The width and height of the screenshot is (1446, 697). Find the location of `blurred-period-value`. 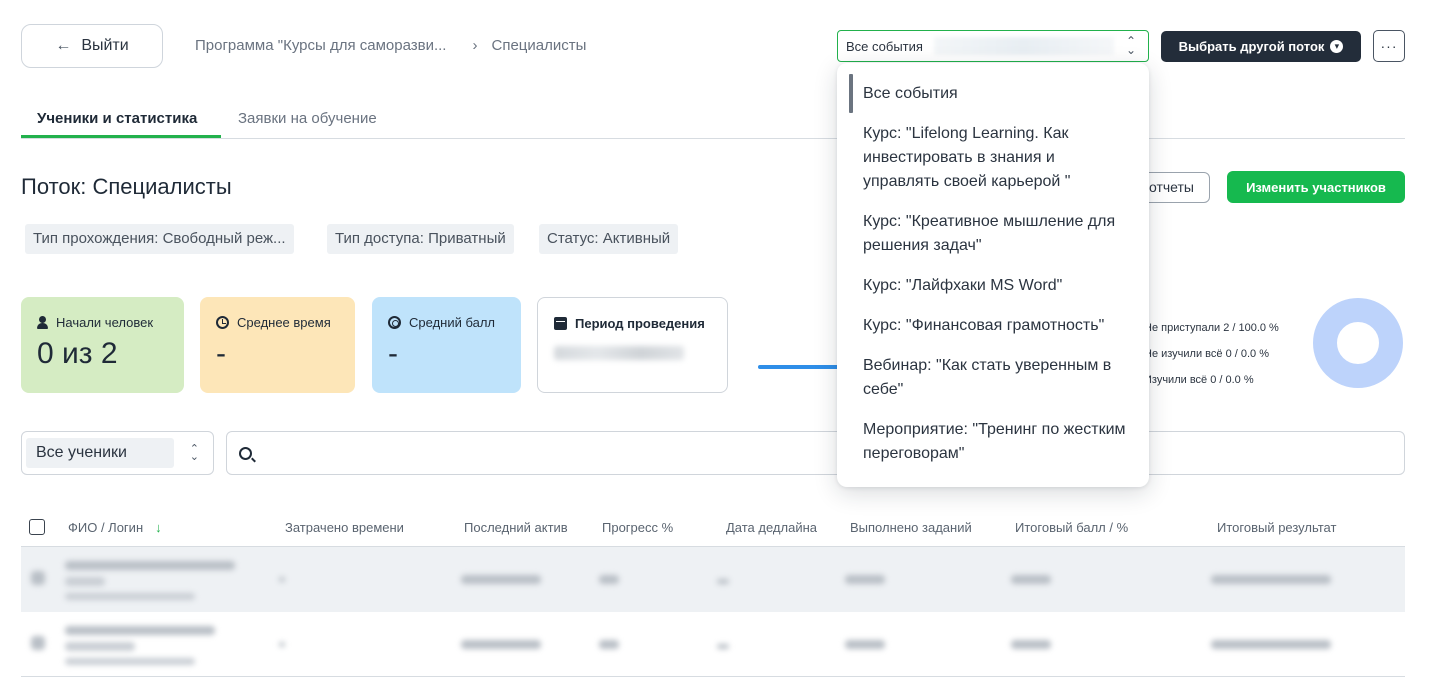

blurred-period-value is located at coordinates (619, 353).